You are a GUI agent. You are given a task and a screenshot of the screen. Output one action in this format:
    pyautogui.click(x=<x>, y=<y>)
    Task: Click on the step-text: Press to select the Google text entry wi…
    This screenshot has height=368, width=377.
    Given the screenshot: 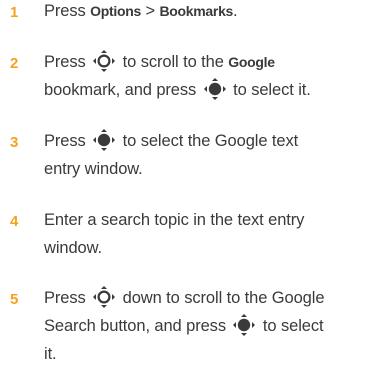 What is the action you would take?
    pyautogui.click(x=209, y=155)
    